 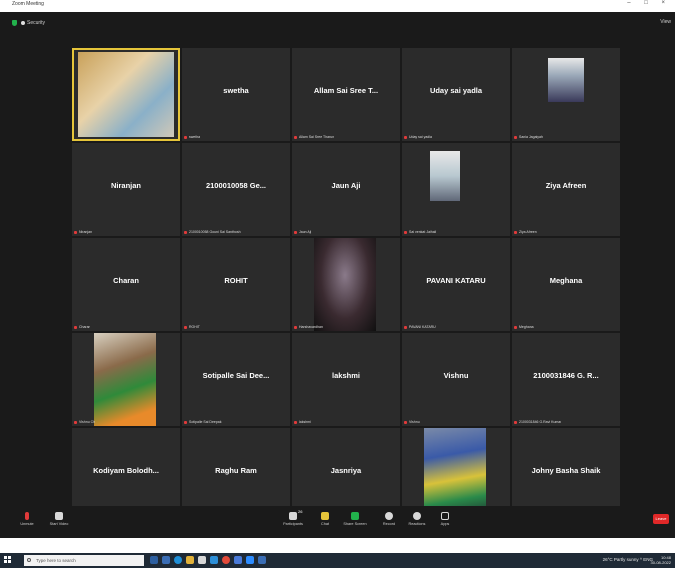 I want to click on participant-tile: Vishnu Vishnu, so click(x=456, y=379).